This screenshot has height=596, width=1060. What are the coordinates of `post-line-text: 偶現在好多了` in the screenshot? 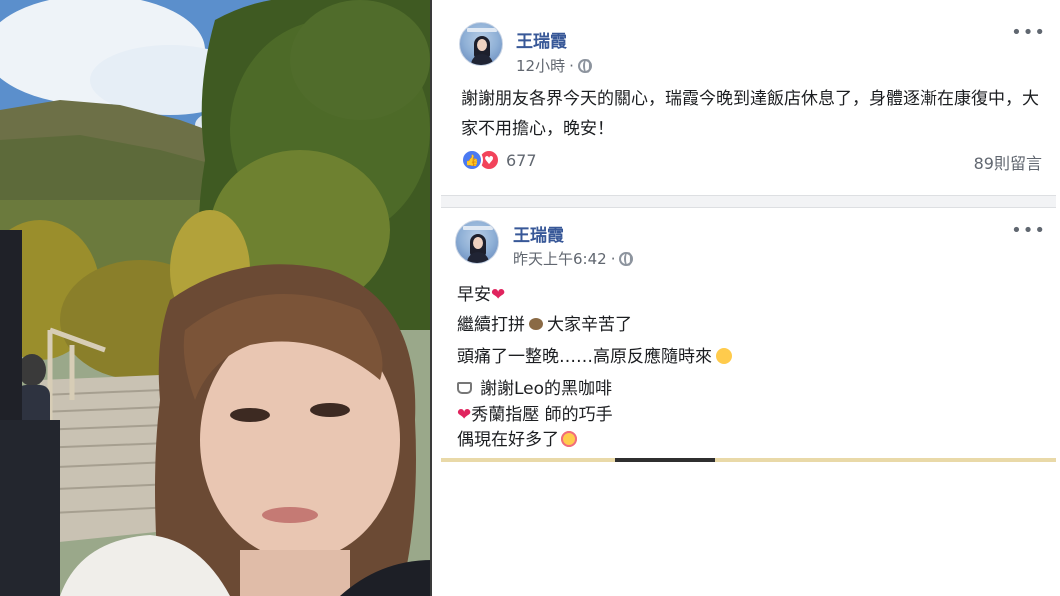 It's located at (508, 440).